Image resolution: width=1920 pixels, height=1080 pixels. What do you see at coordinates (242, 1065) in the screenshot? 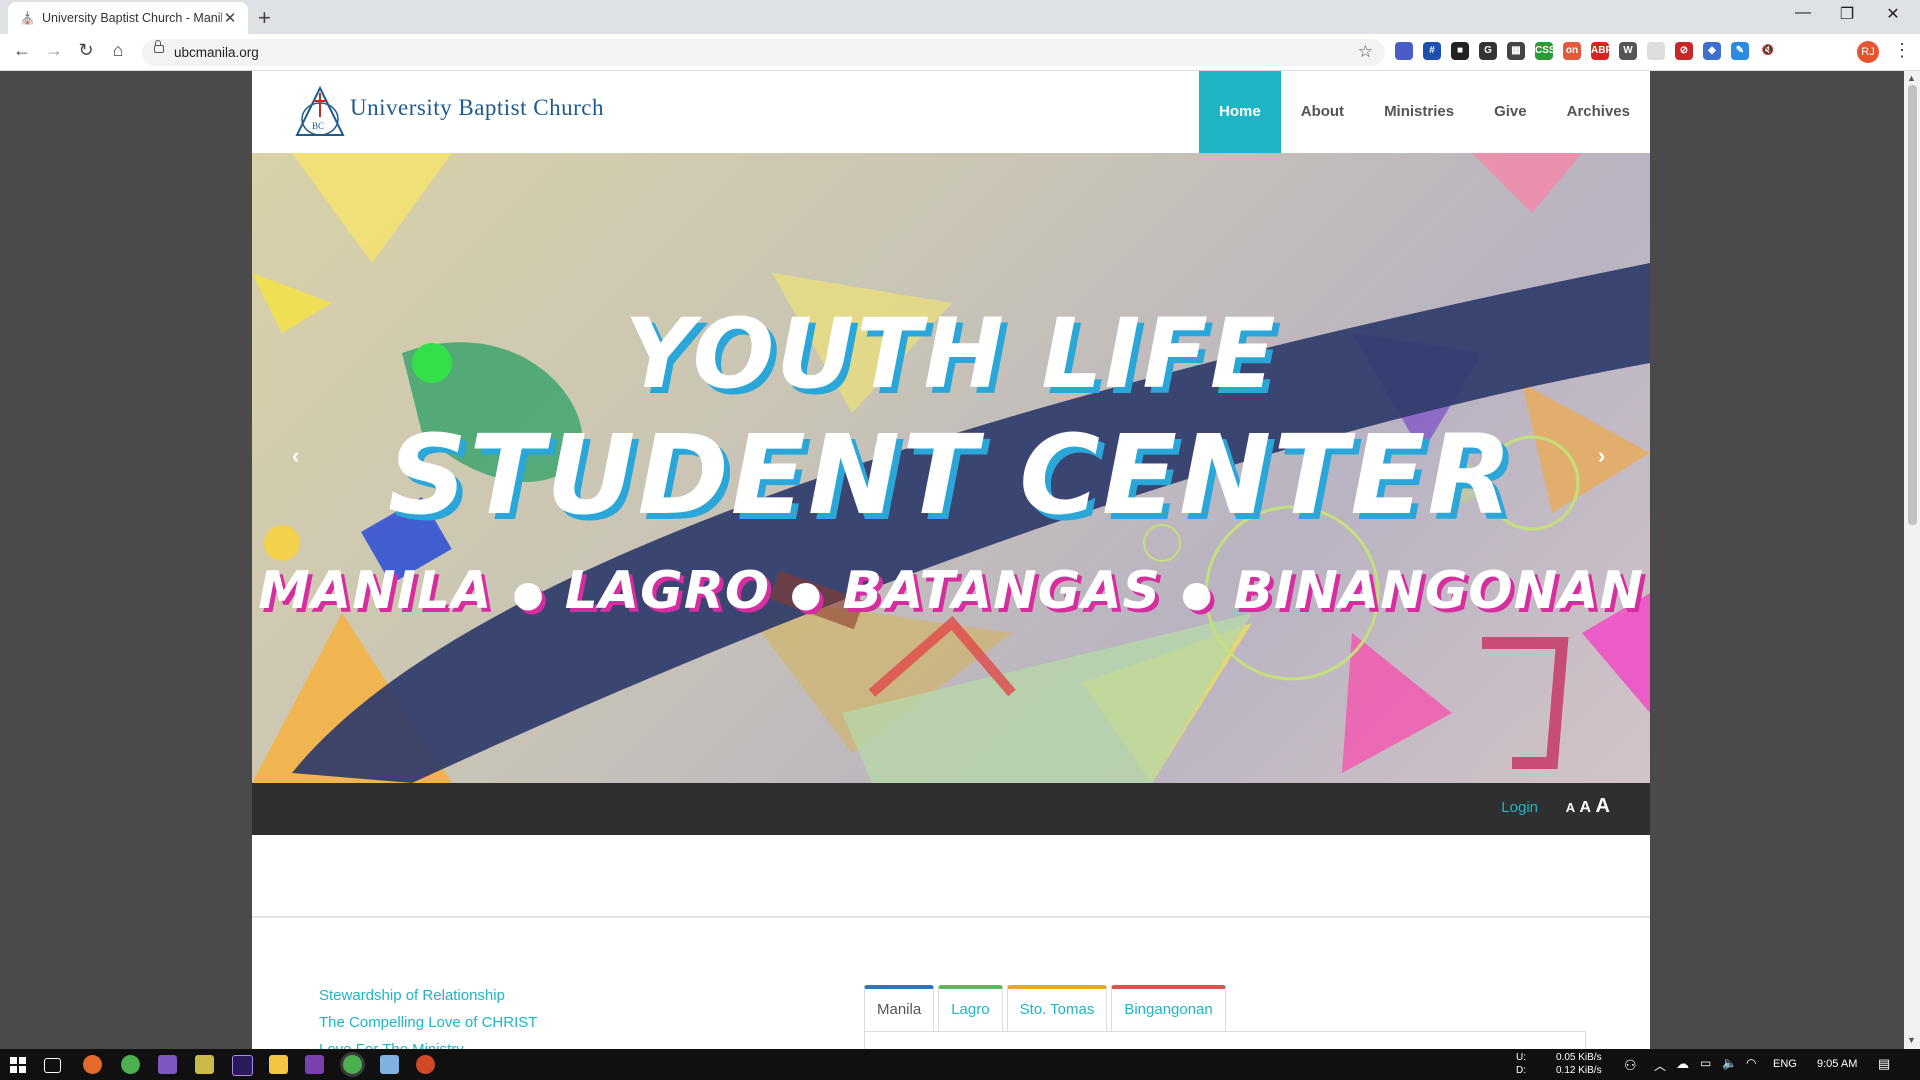
I see `premiere-icon` at bounding box center [242, 1065].